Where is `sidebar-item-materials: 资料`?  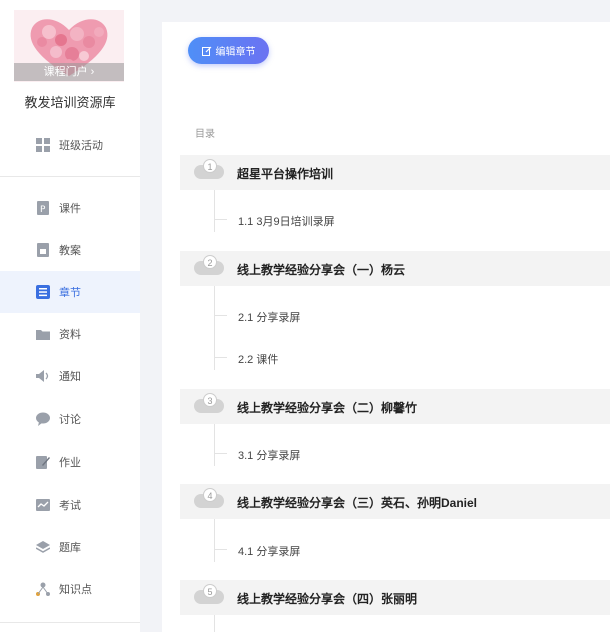
sidebar-item-materials: 资料 is located at coordinates (70, 334).